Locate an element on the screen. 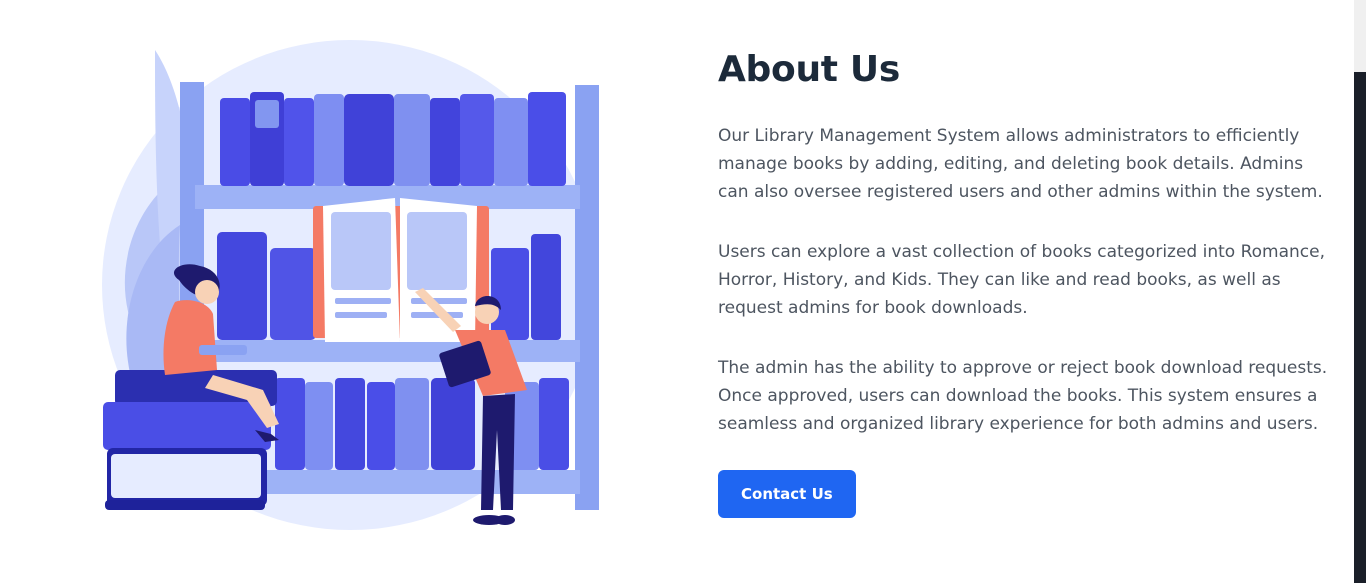 This screenshot has height=583, width=1366. page-scrollbar is located at coordinates (1360, 291).